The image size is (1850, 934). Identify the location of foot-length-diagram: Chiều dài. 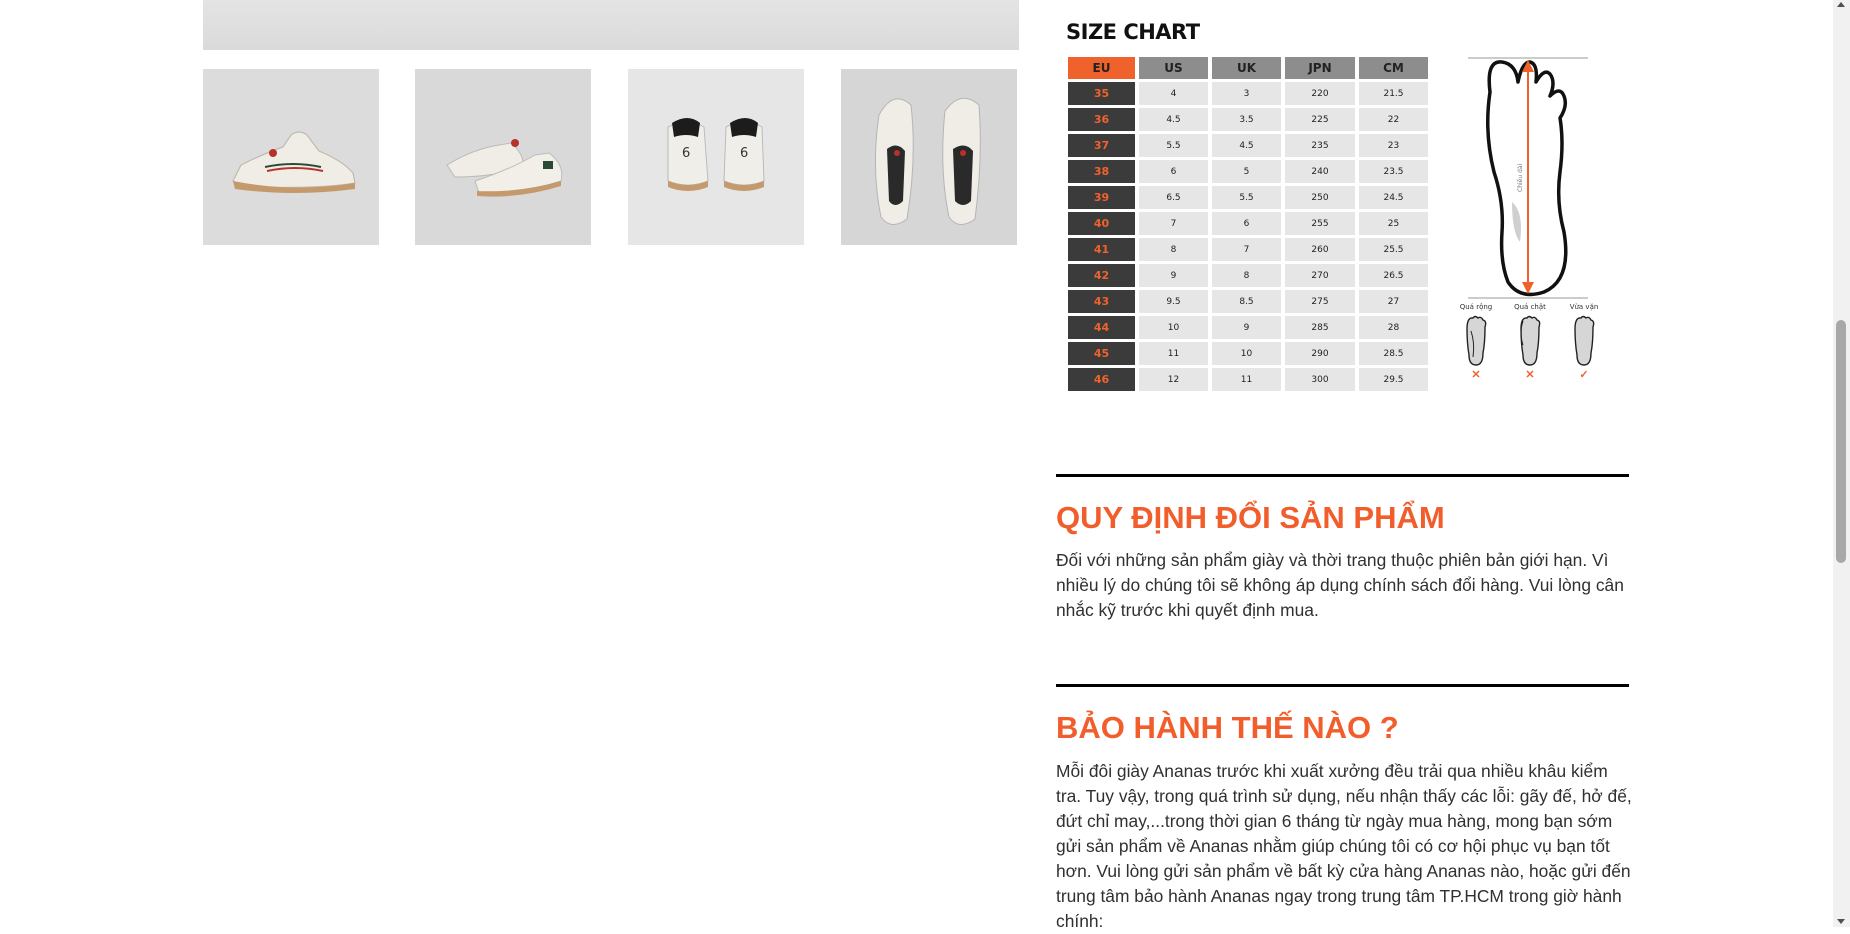
(1528, 178).